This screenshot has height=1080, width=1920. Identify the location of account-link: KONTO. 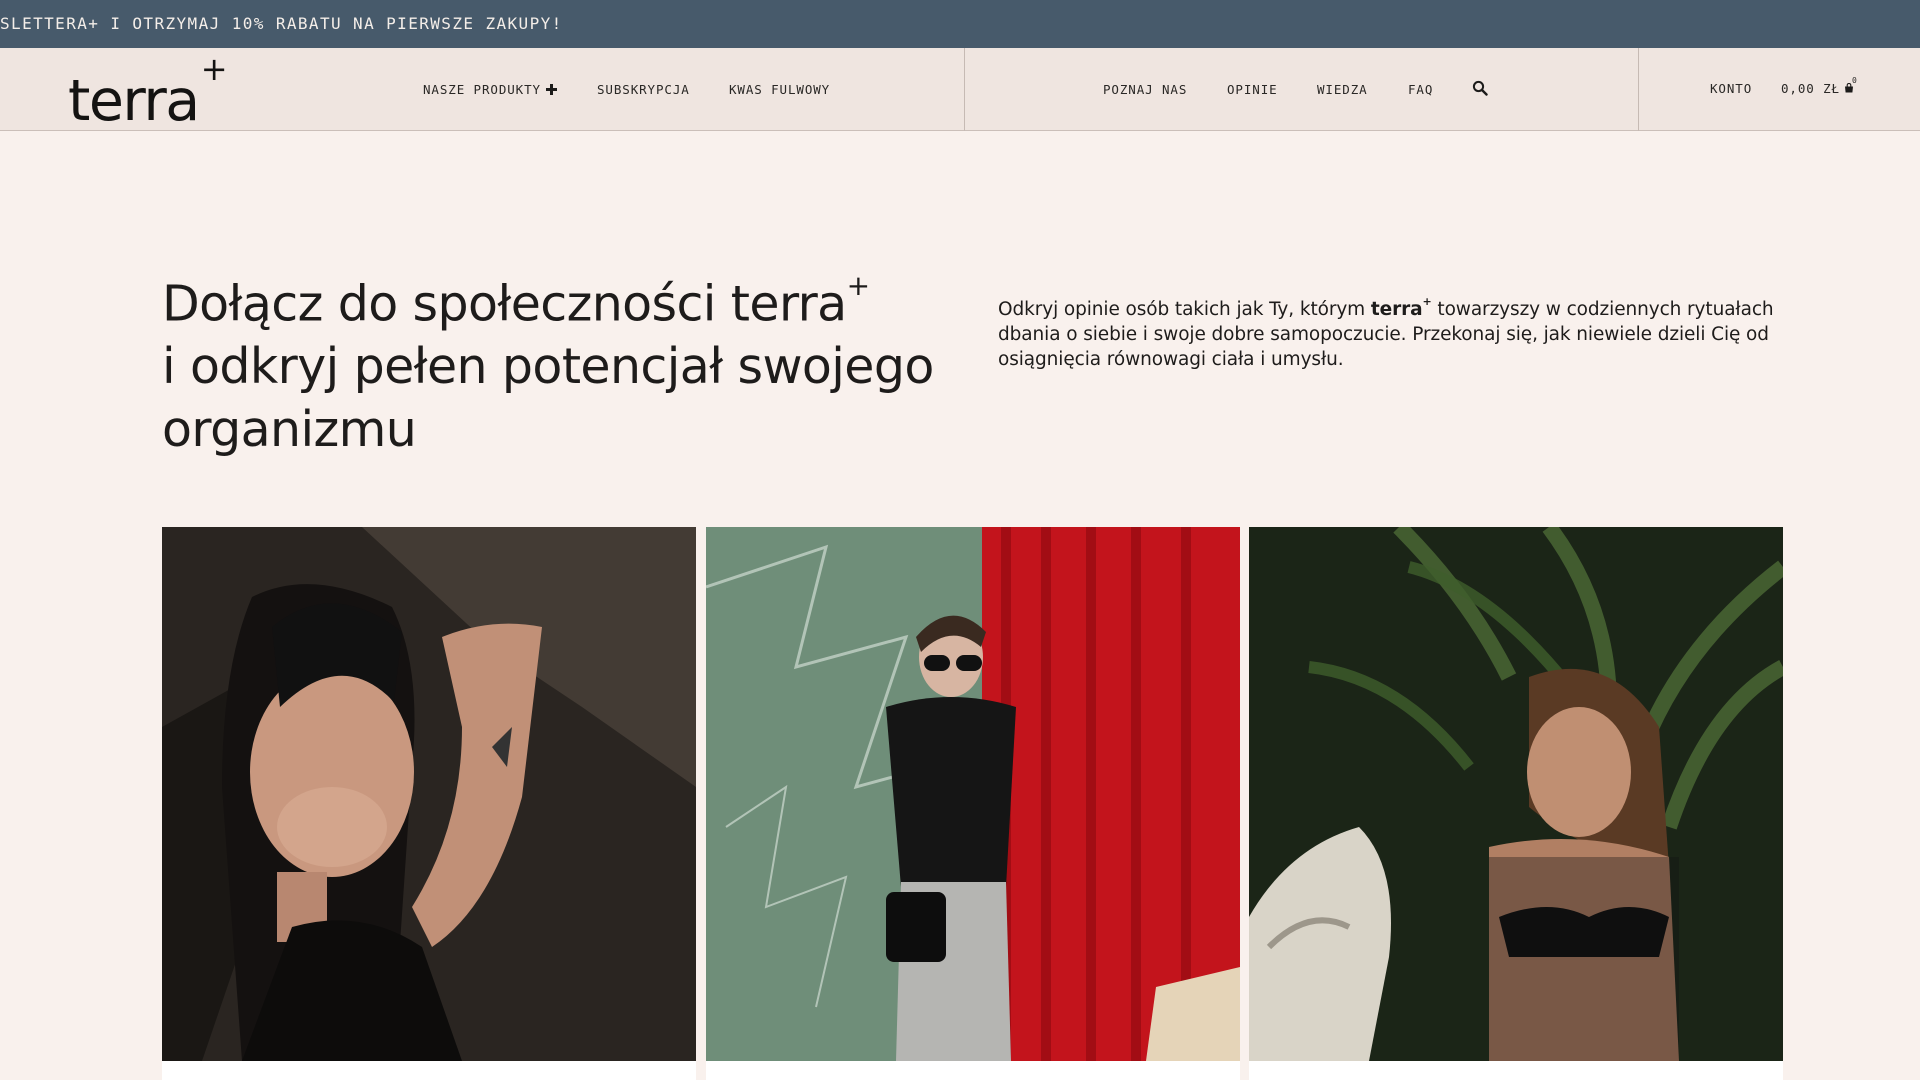
(1731, 88).